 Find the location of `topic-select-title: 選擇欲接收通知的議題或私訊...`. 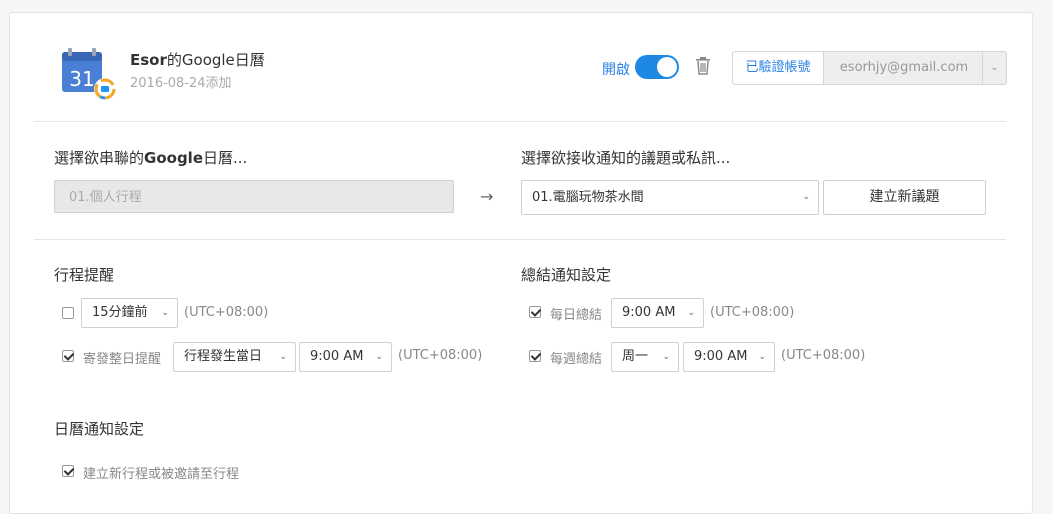

topic-select-title: 選擇欲接收通知的議題或私訊... is located at coordinates (626, 158).